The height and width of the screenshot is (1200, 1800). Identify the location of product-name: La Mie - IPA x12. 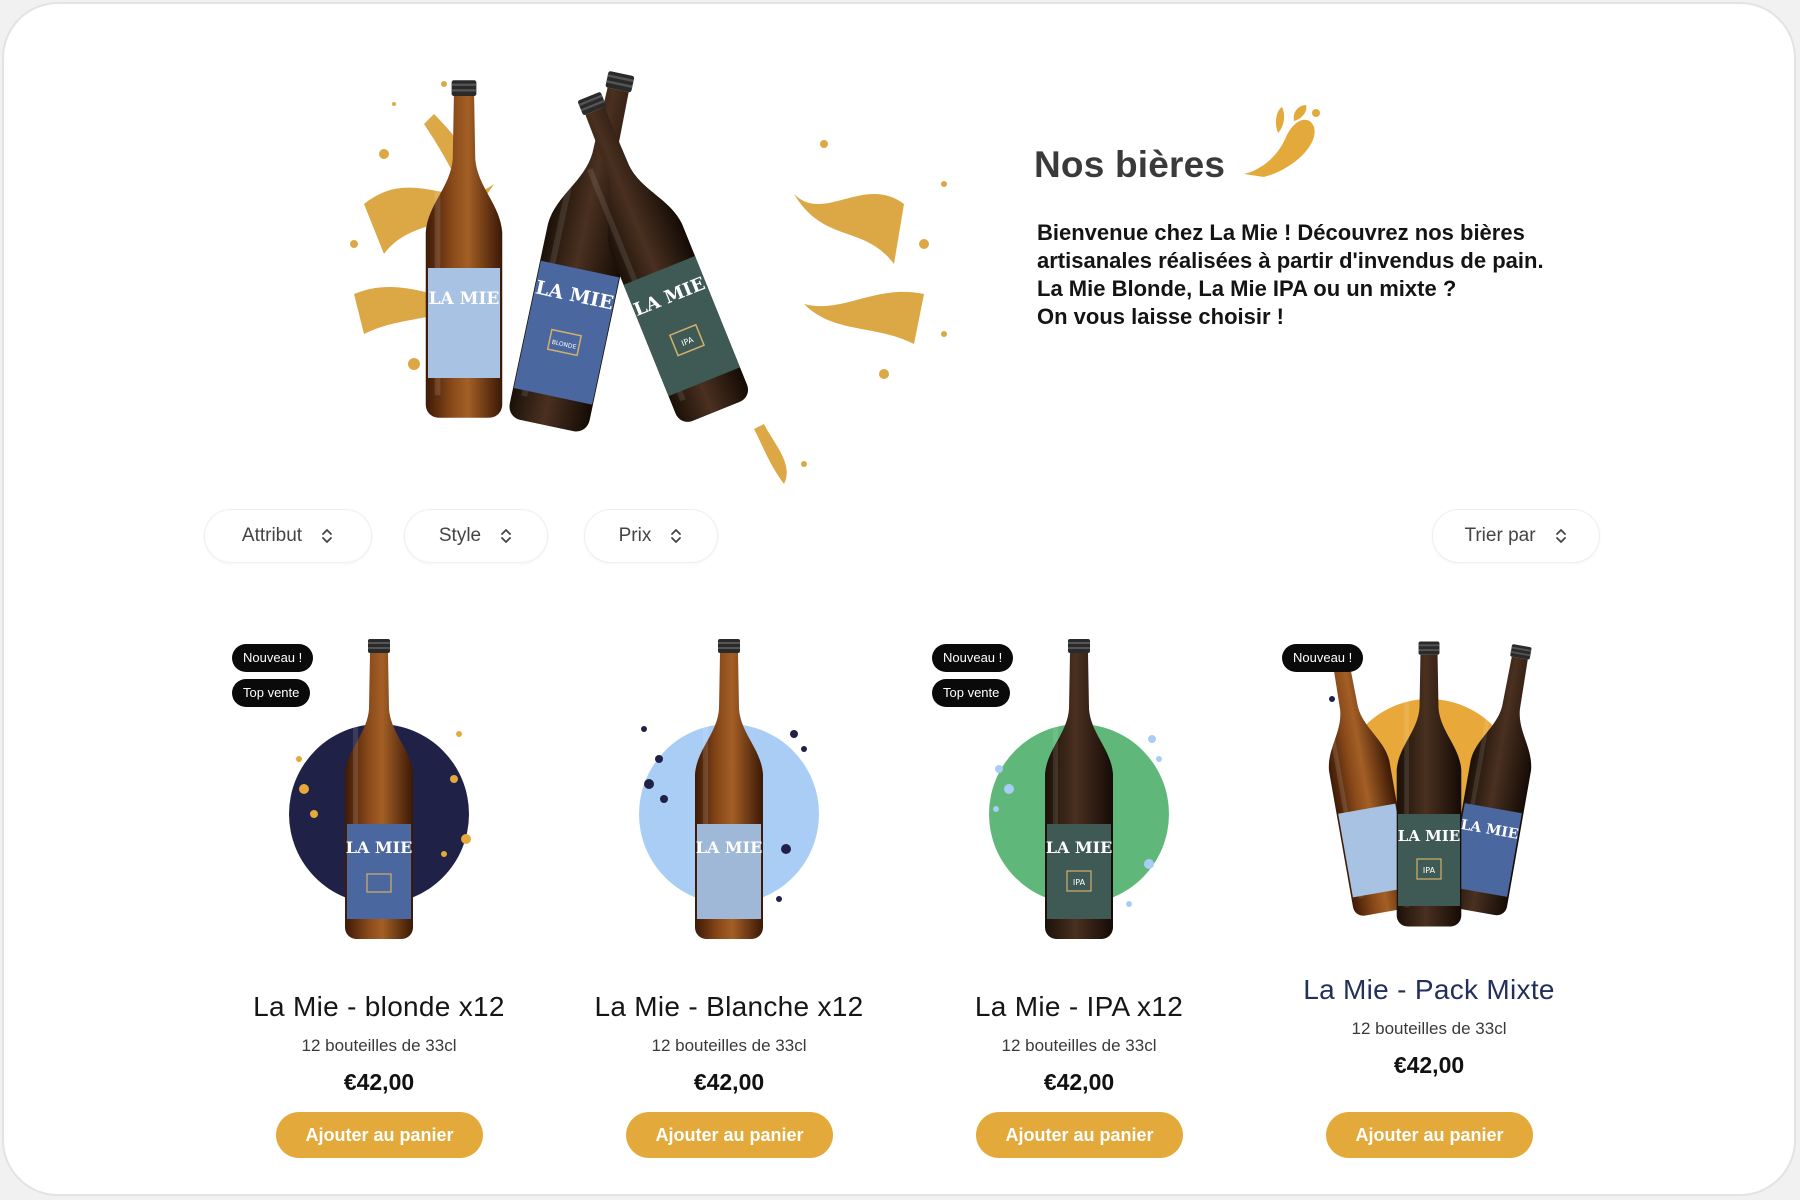
(1079, 1007).